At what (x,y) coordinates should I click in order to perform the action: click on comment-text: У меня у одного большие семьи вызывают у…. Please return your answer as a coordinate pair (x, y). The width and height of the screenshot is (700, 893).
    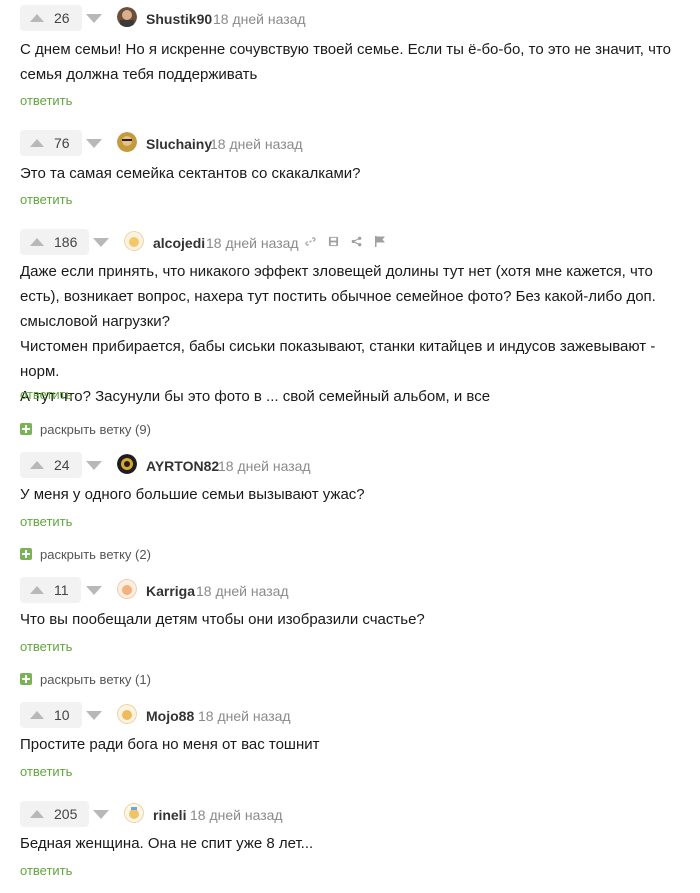
    Looking at the image, I should click on (192, 494).